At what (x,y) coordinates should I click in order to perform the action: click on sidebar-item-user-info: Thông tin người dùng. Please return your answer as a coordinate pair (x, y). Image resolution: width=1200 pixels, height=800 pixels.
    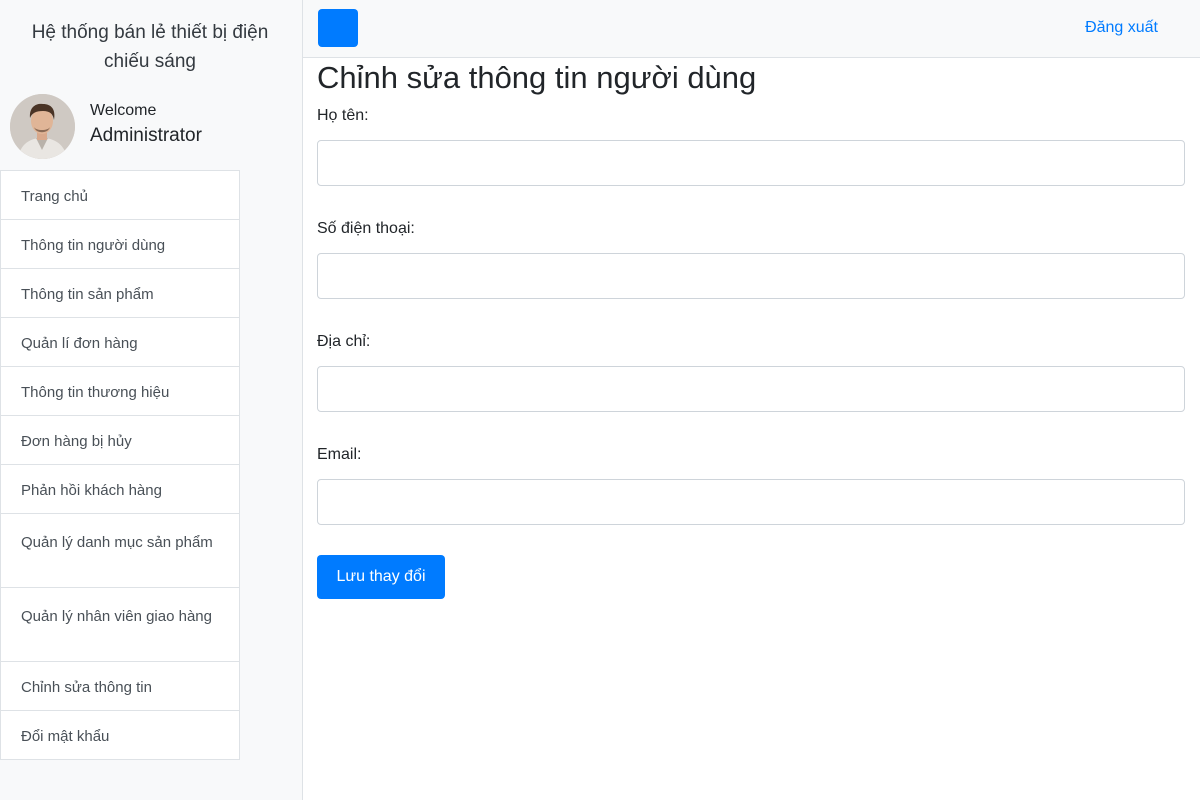
    Looking at the image, I should click on (120, 244).